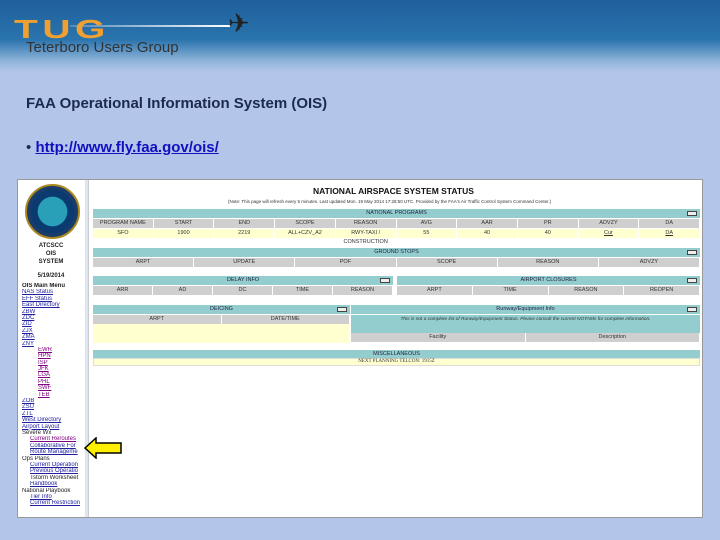  I want to click on section-title: NATIONAL PROGRAMS, so click(396, 213).